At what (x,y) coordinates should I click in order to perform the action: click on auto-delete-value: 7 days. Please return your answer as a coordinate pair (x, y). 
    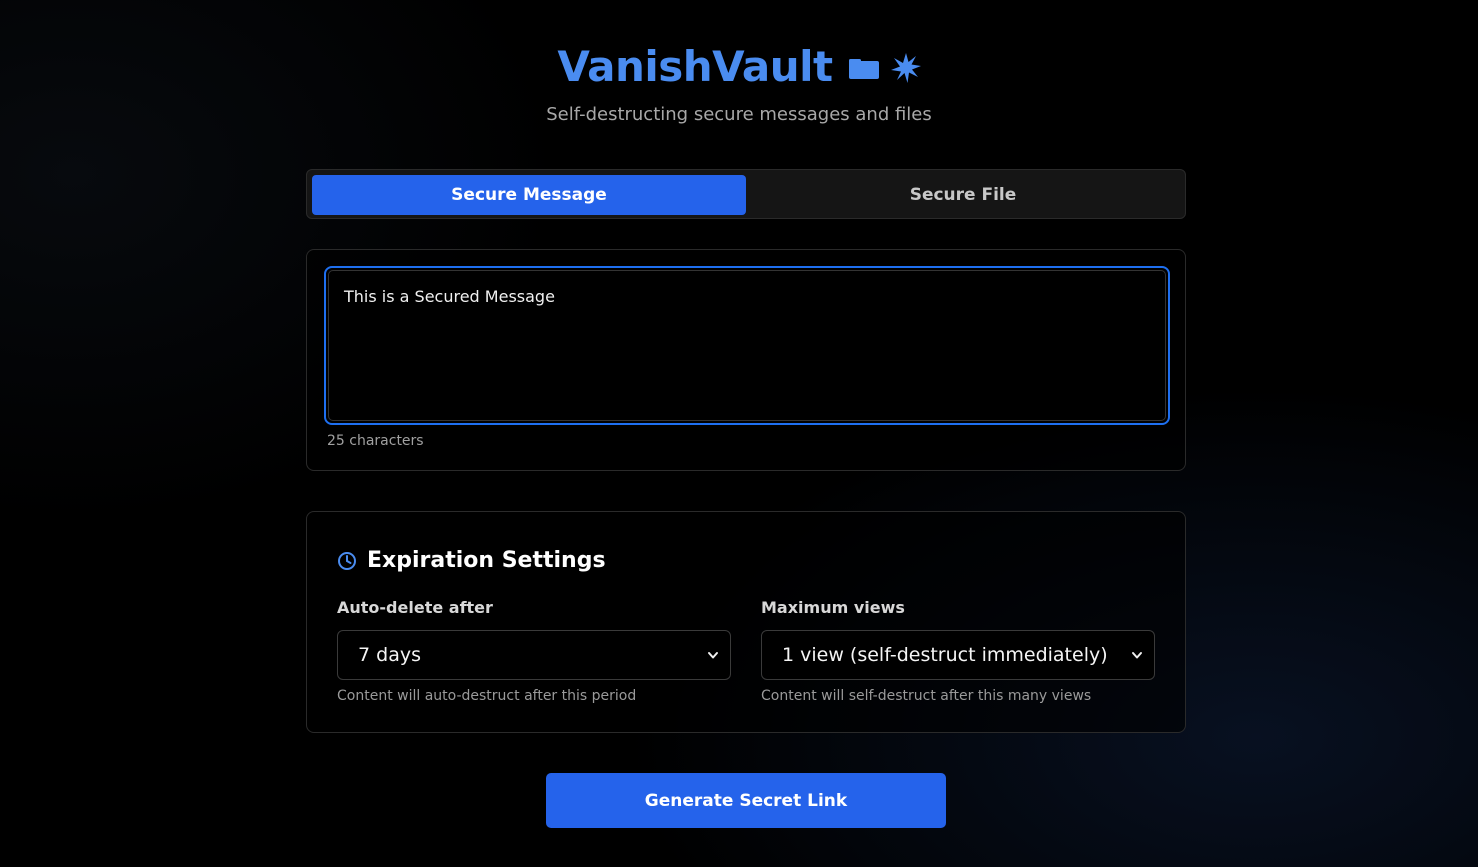
    Looking at the image, I should click on (389, 655).